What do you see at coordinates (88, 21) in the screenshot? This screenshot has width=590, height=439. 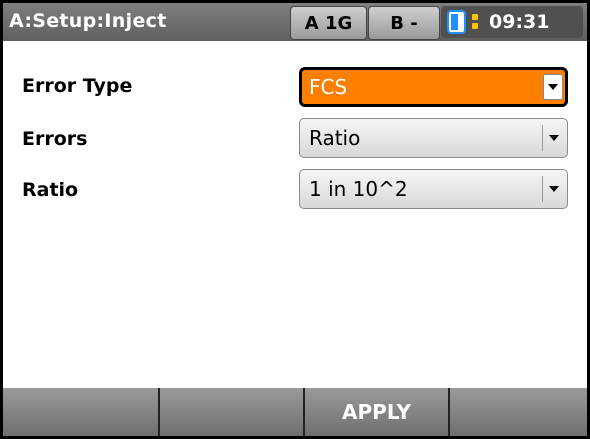 I see `screen-title: A:Setup:Inject` at bounding box center [88, 21].